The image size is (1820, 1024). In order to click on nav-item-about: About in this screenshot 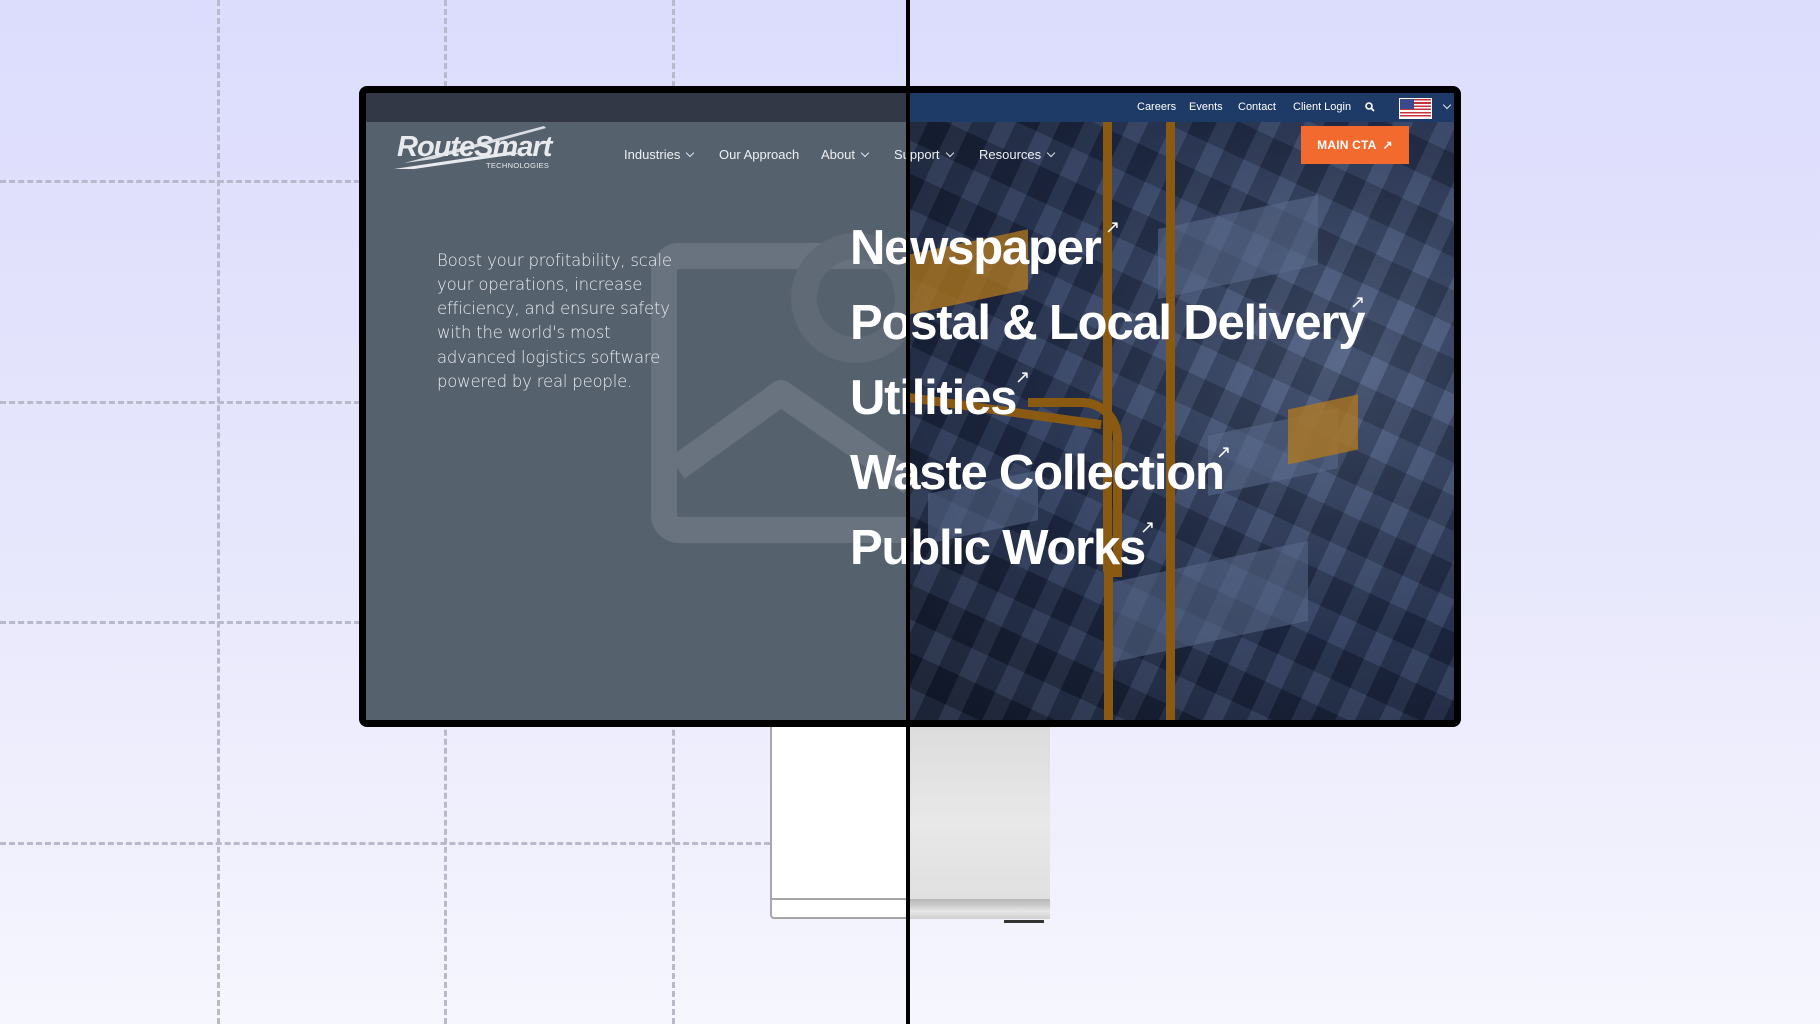, I will do `click(845, 154)`.